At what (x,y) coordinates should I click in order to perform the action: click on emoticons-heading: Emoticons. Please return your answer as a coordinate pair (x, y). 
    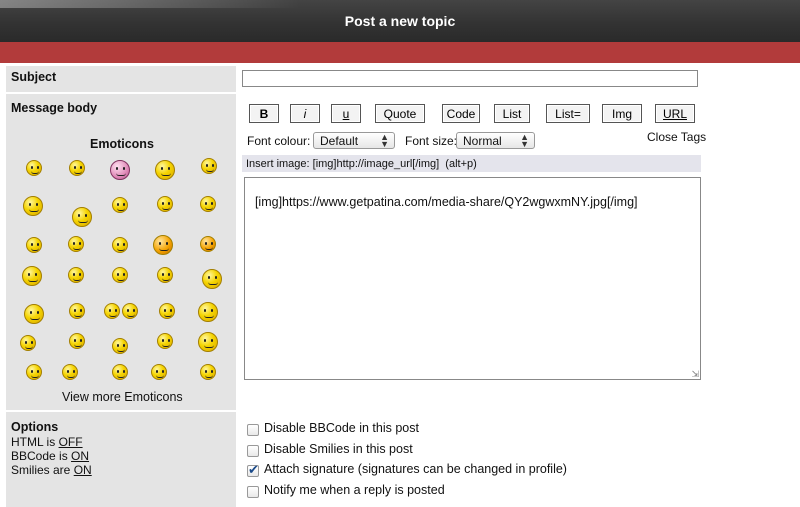
    Looking at the image, I should click on (122, 144).